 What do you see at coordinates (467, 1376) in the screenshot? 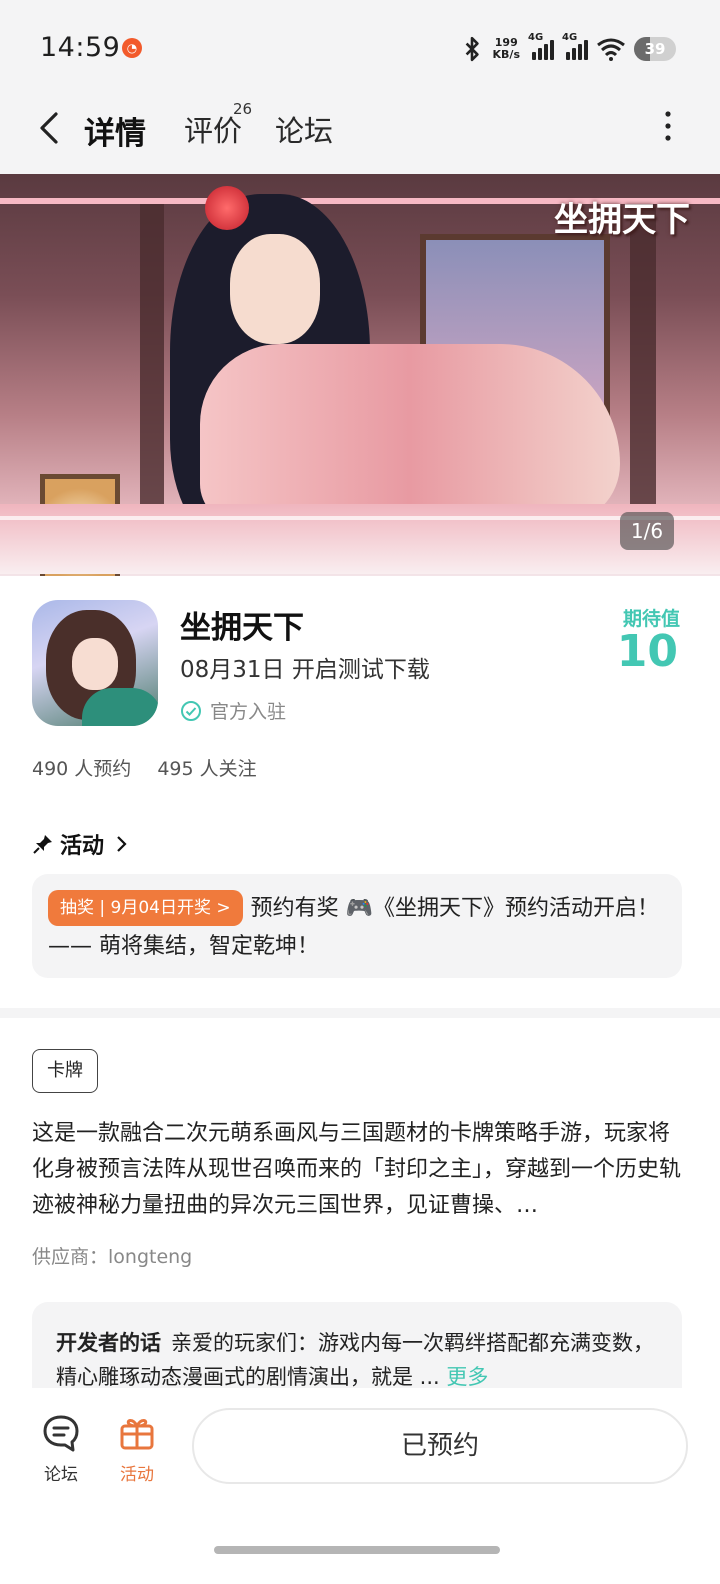
I see `more-link: 更多` at bounding box center [467, 1376].